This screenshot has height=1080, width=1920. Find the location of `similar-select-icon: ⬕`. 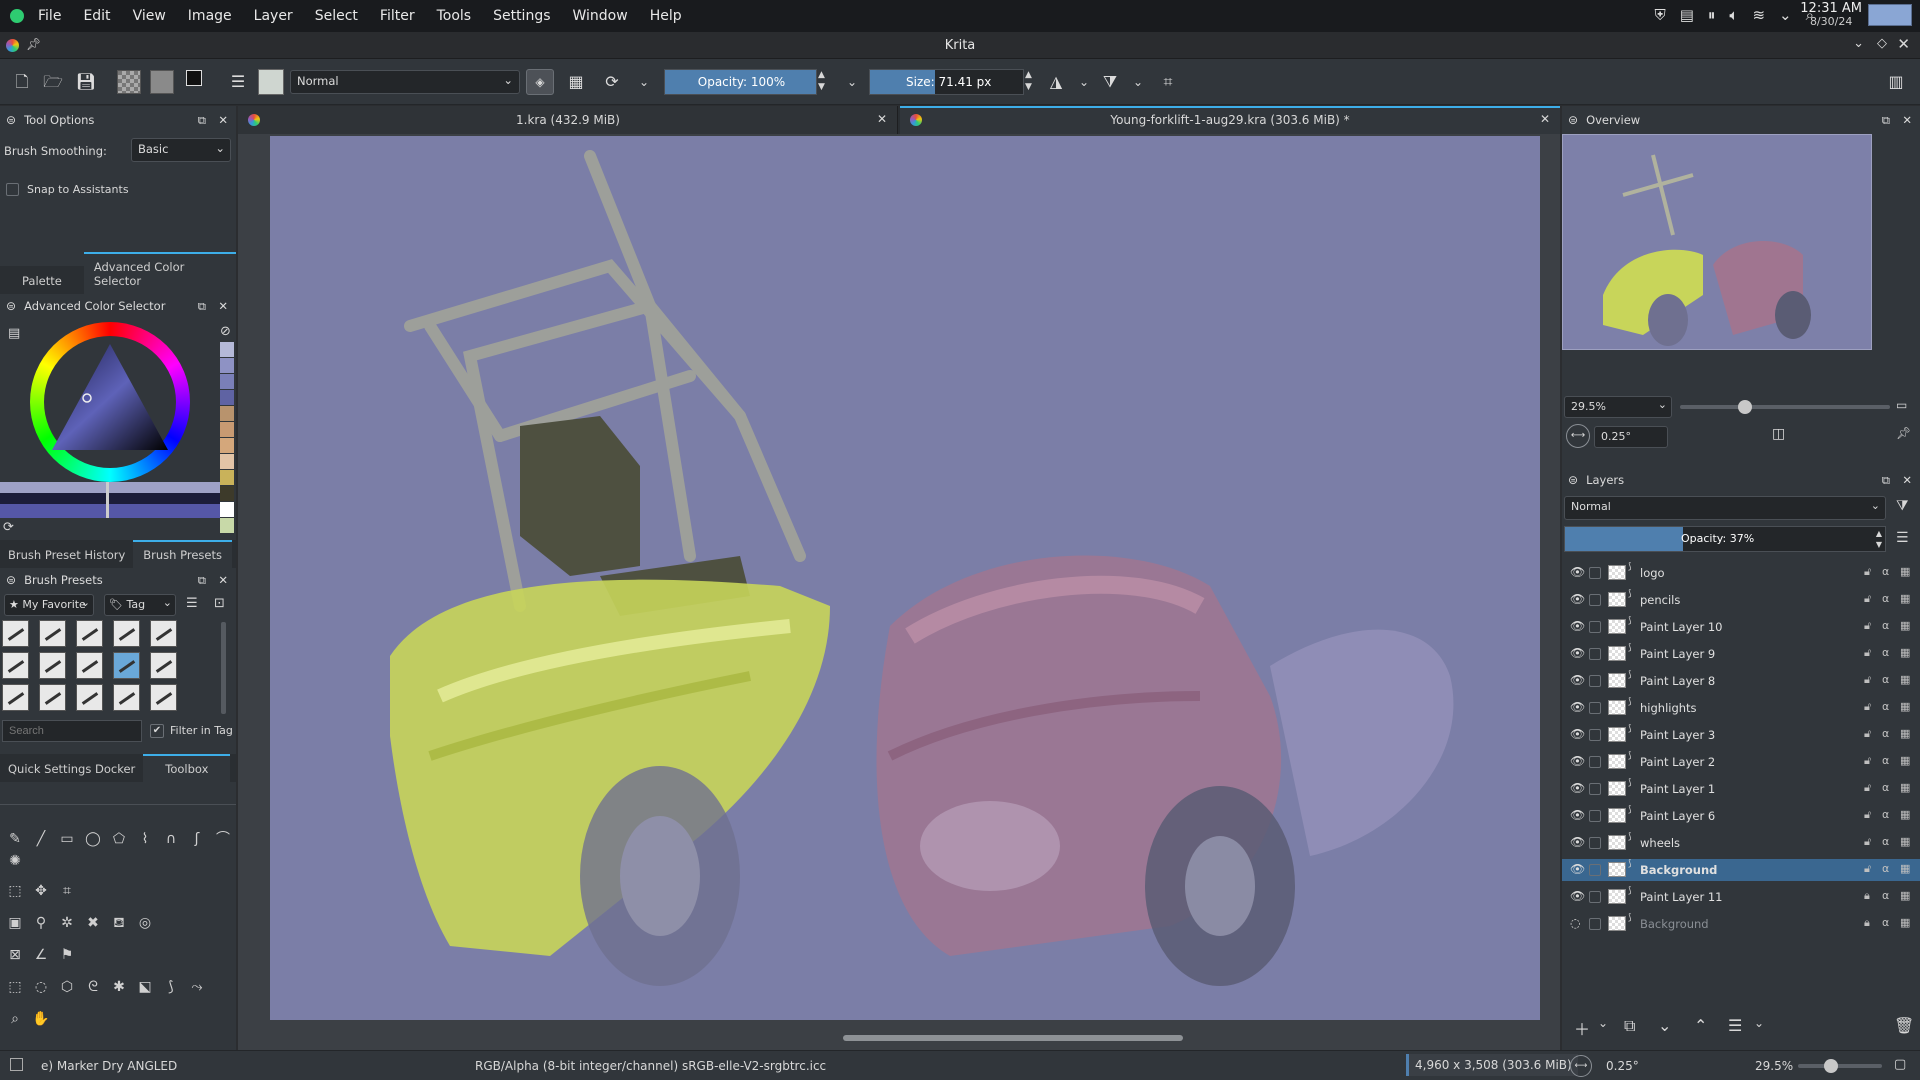

similar-select-icon: ⬕ is located at coordinates (145, 987).